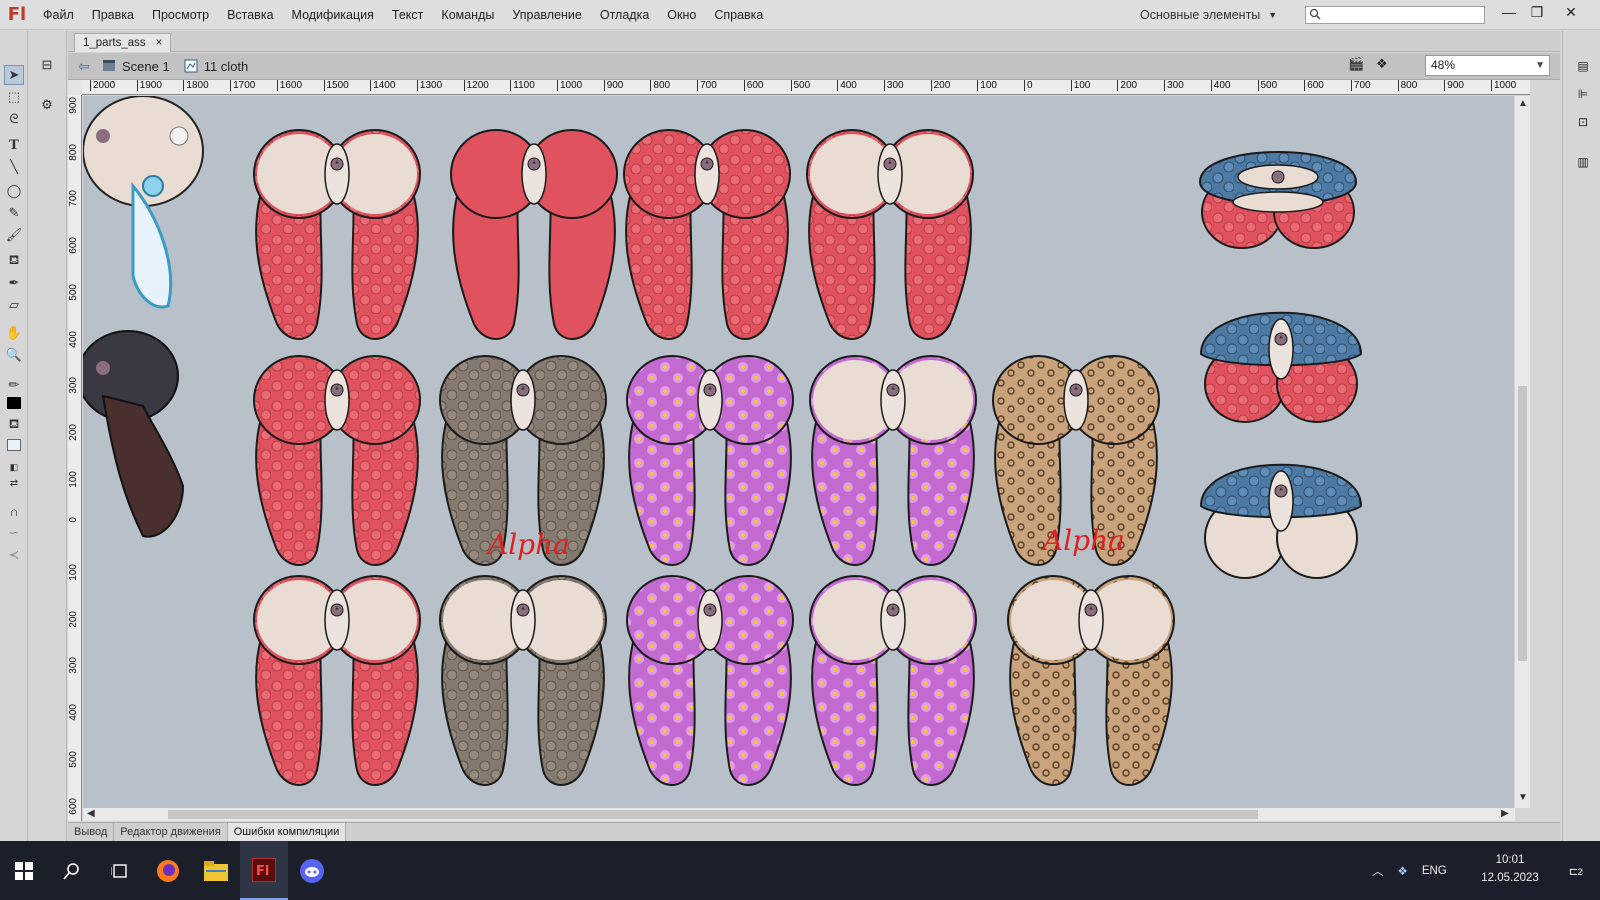 The image size is (1600, 900). I want to click on tab-compiler-errors: Ошибки компиляции, so click(287, 832).